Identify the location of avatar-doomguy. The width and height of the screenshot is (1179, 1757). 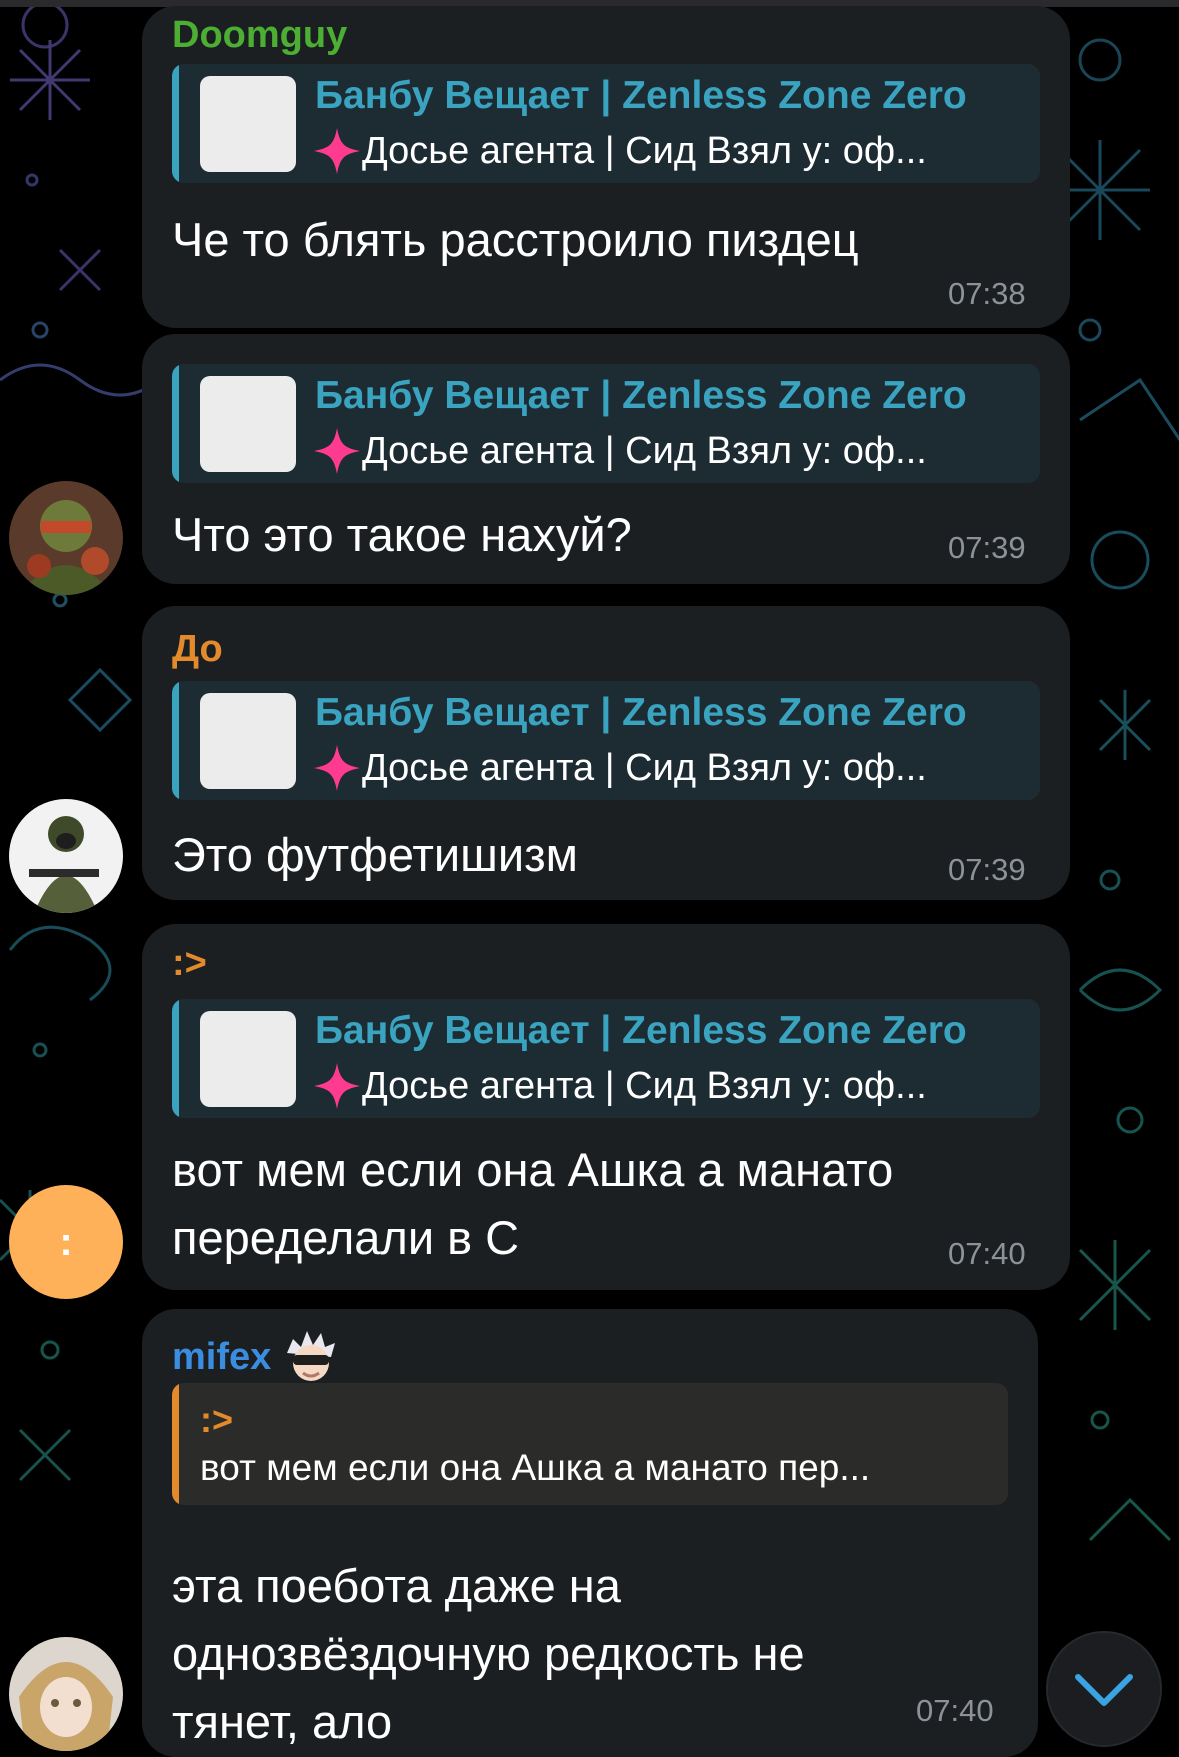
(66, 538).